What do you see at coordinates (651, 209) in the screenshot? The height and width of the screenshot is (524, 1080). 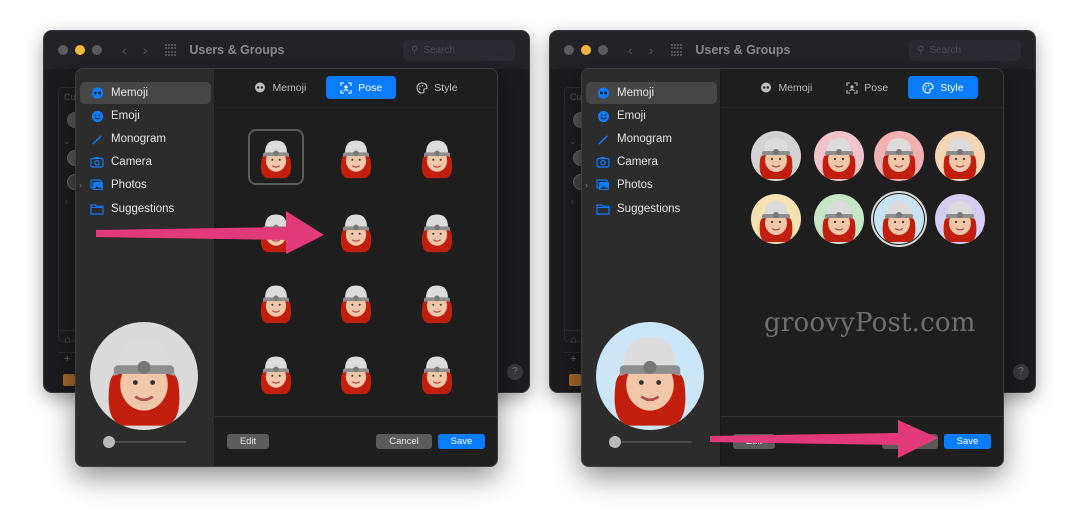 I see `sidebar-item-suggestions: Suggestions` at bounding box center [651, 209].